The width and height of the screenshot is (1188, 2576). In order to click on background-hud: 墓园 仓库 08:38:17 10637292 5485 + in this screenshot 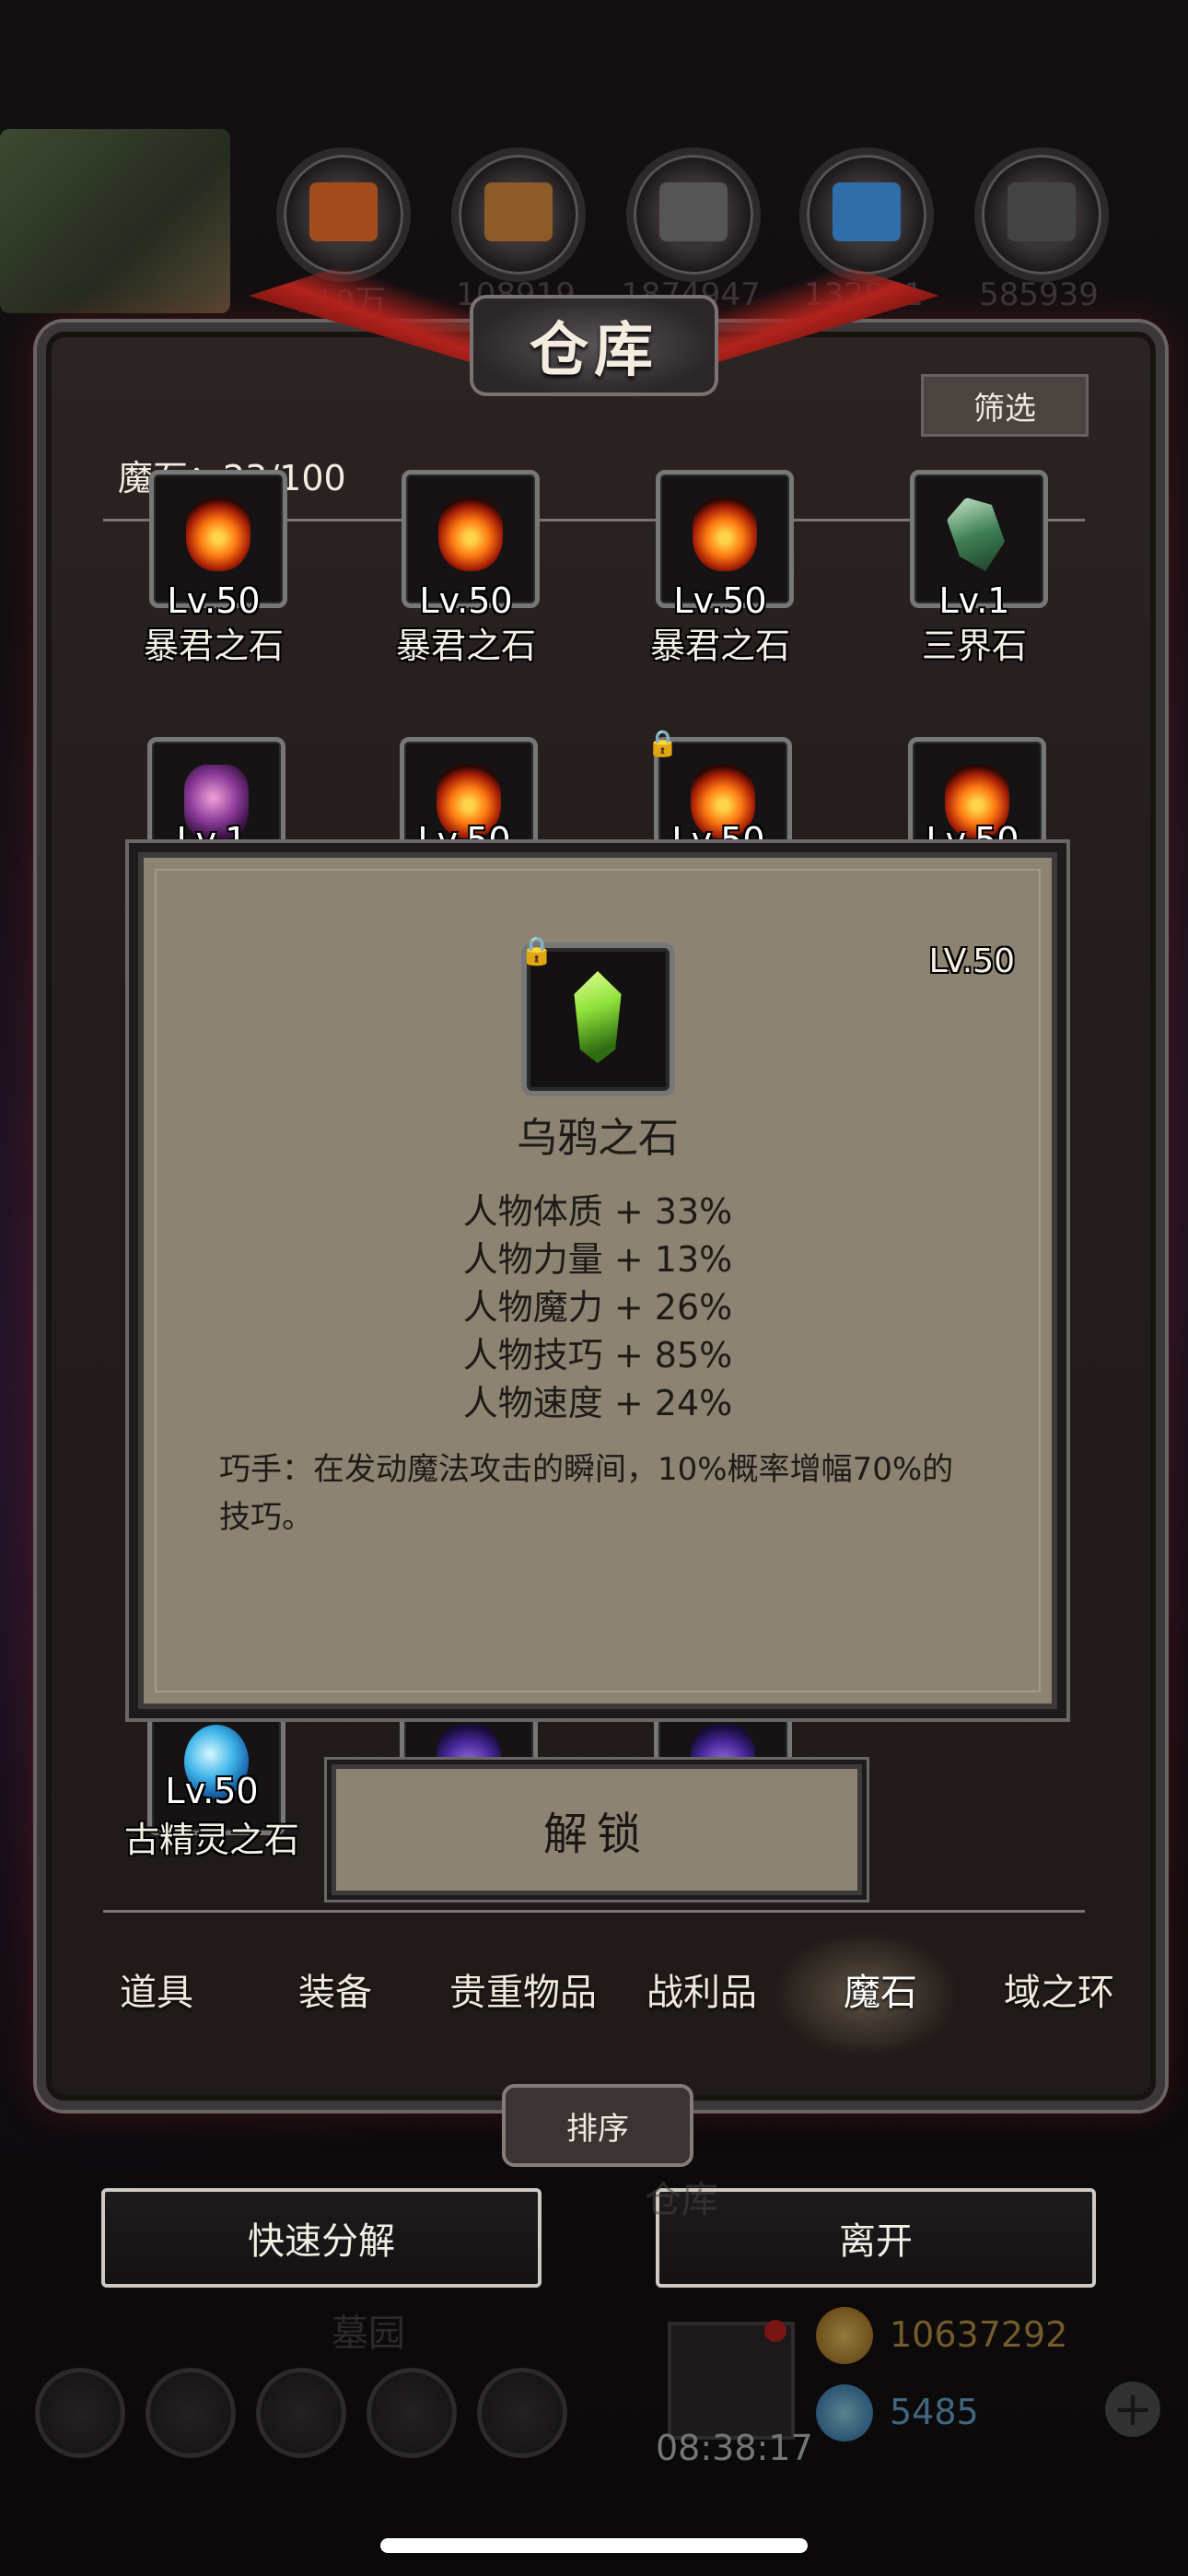, I will do `click(594, 2324)`.